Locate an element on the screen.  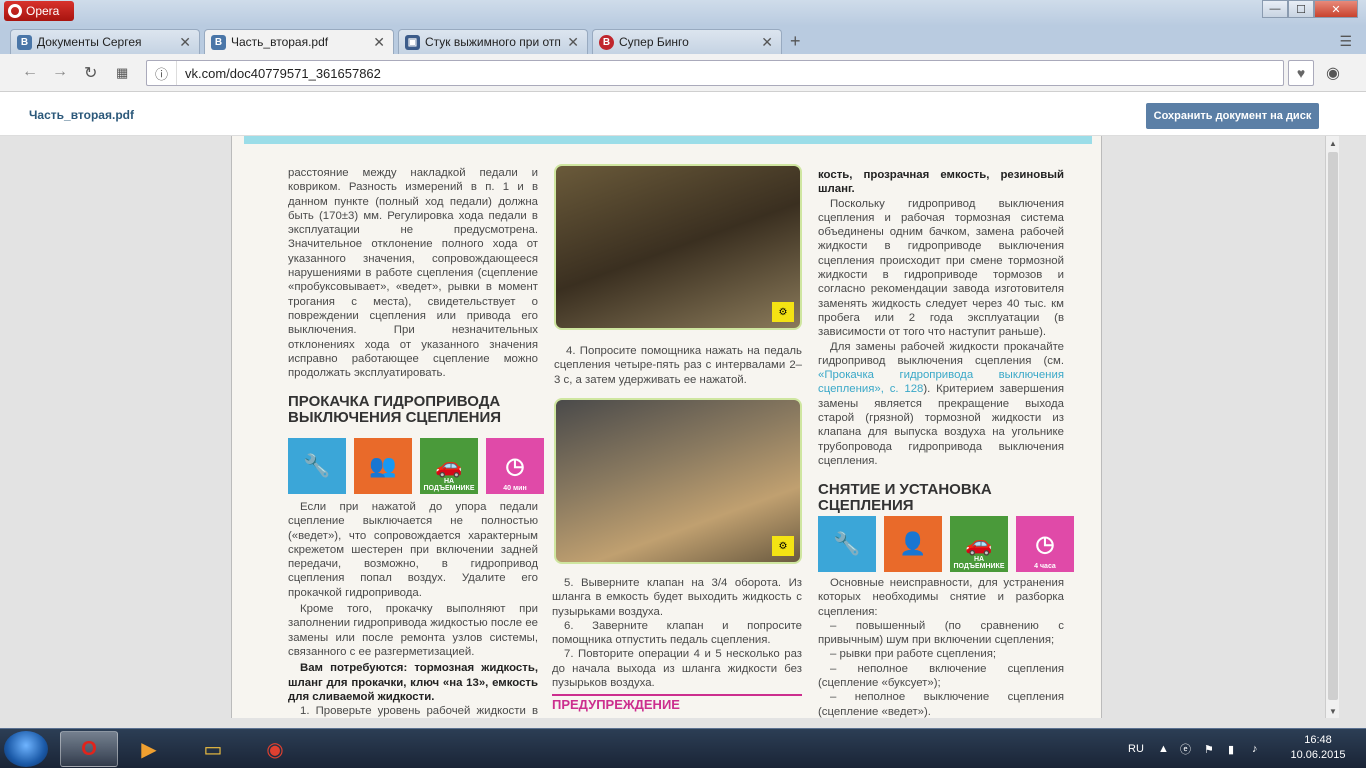
list-item: – рывки при работе сцепления; is located at coordinates (913, 654).